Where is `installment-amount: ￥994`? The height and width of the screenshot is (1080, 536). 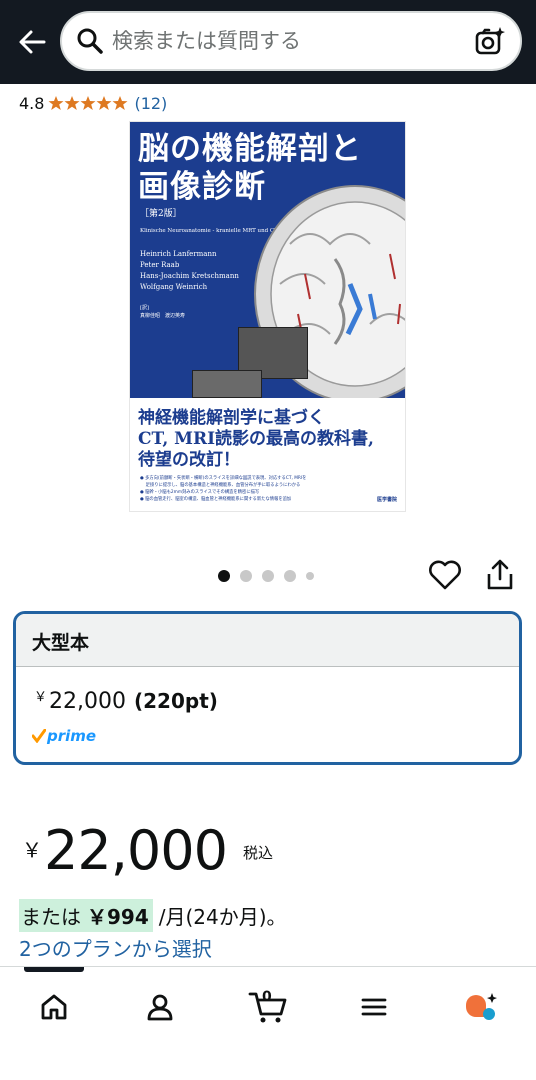
installment-amount: ￥994 is located at coordinates (118, 917).